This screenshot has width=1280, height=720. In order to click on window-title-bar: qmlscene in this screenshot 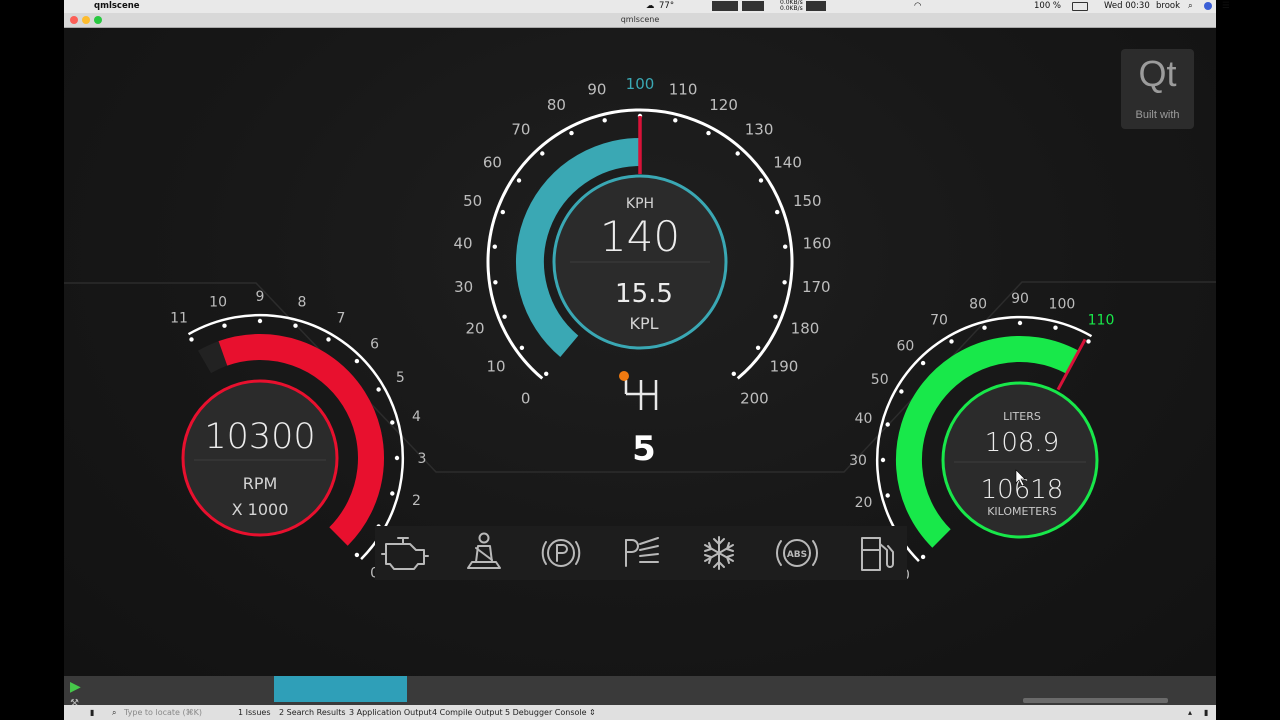, I will do `click(640, 20)`.